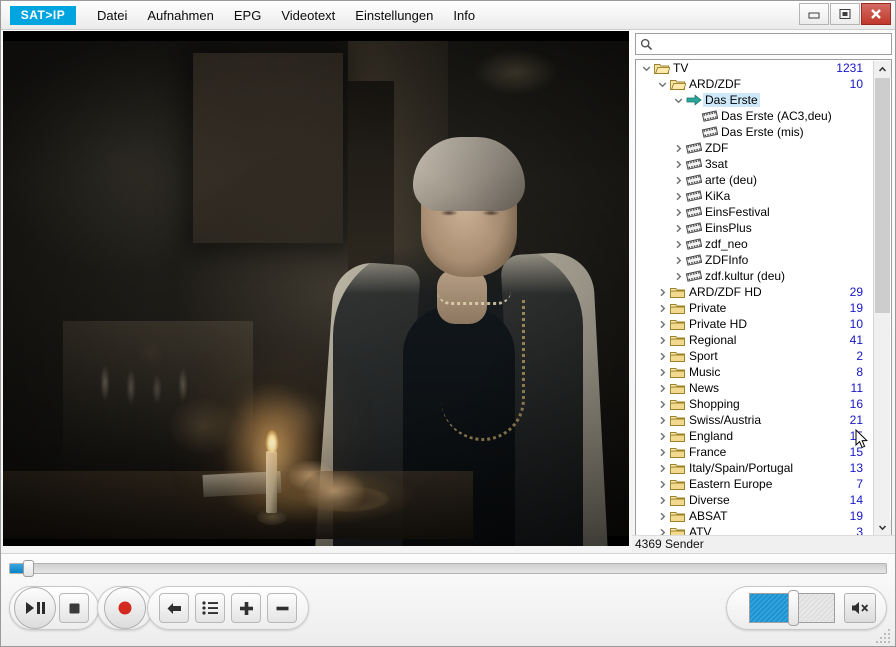 Image resolution: width=896 pixels, height=647 pixels. Describe the element at coordinates (308, 15) in the screenshot. I see `menu-item-videotext: Videotext` at that location.